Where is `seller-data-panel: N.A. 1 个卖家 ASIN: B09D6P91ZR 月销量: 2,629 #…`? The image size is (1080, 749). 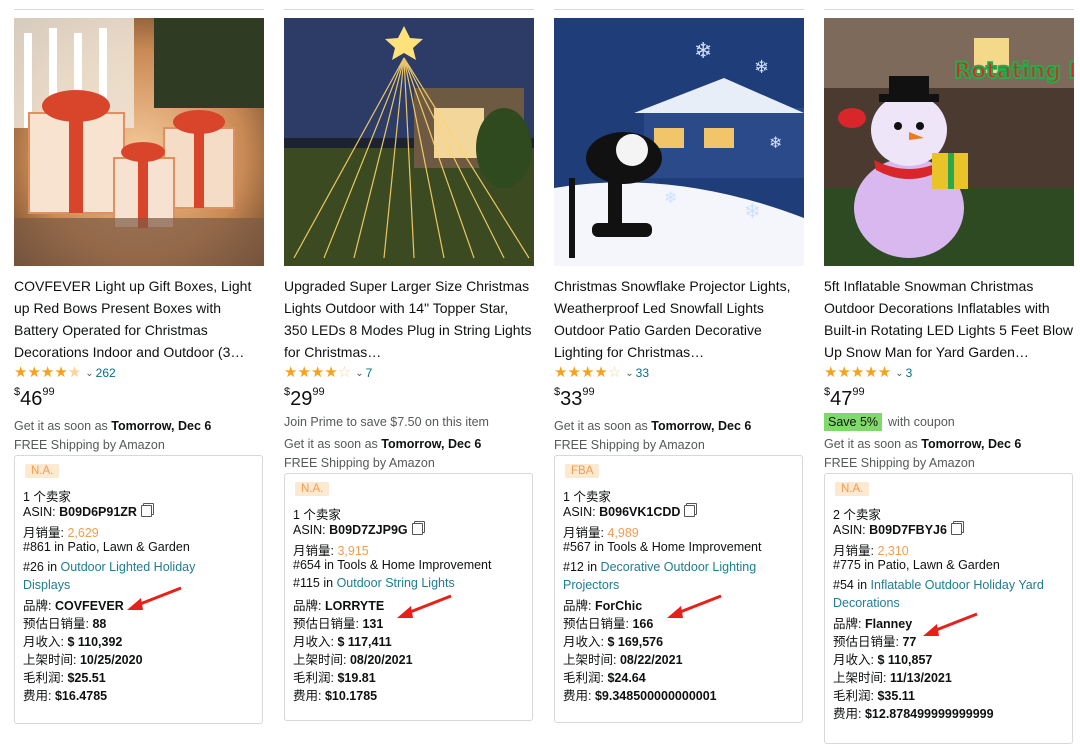
seller-data-panel: N.A. 1 个卖家 ASIN: B09D6P91ZR 月销量: 2,629 #… is located at coordinates (138, 589).